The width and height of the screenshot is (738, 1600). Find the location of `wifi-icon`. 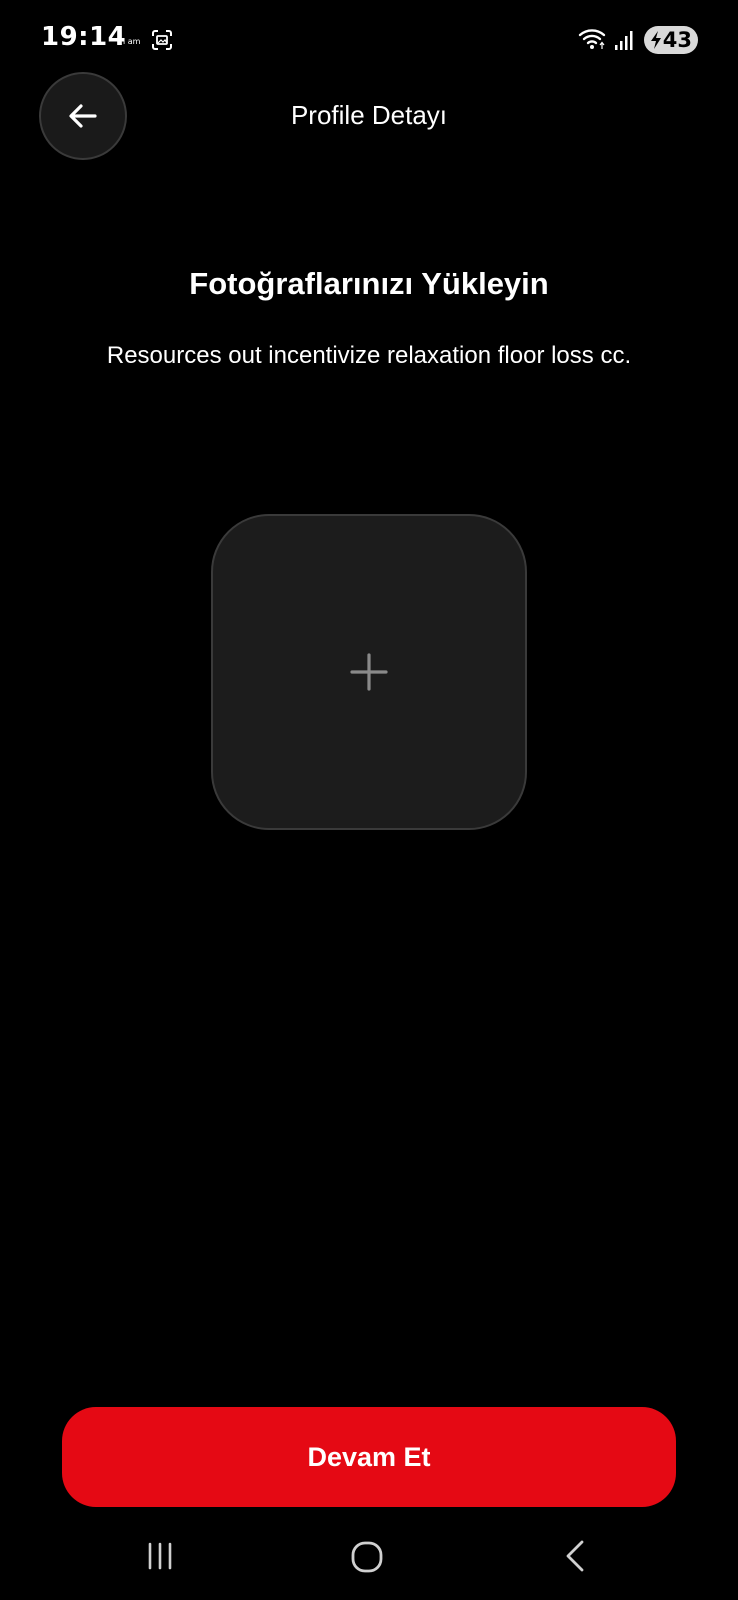

wifi-icon is located at coordinates (592, 39).